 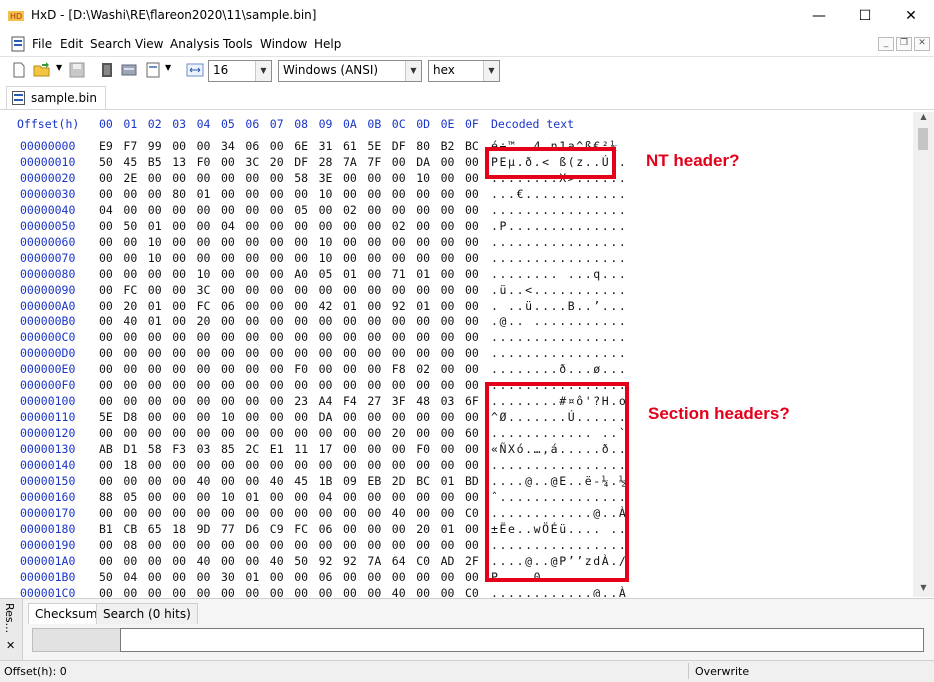 I want to click on hex-byte: 20, so click(x=277, y=162).